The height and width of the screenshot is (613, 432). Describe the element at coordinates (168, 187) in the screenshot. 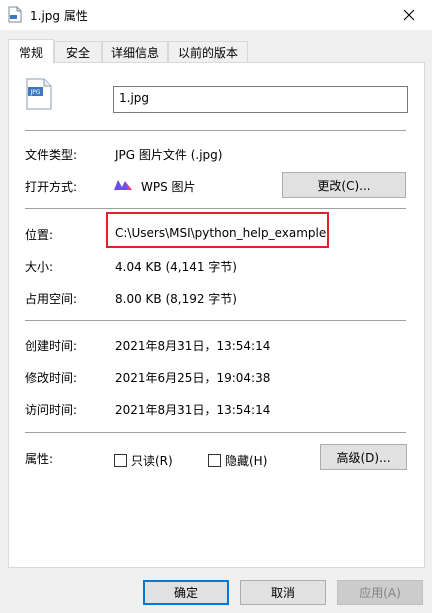

I see `open-with-value: WPS 图片` at that location.